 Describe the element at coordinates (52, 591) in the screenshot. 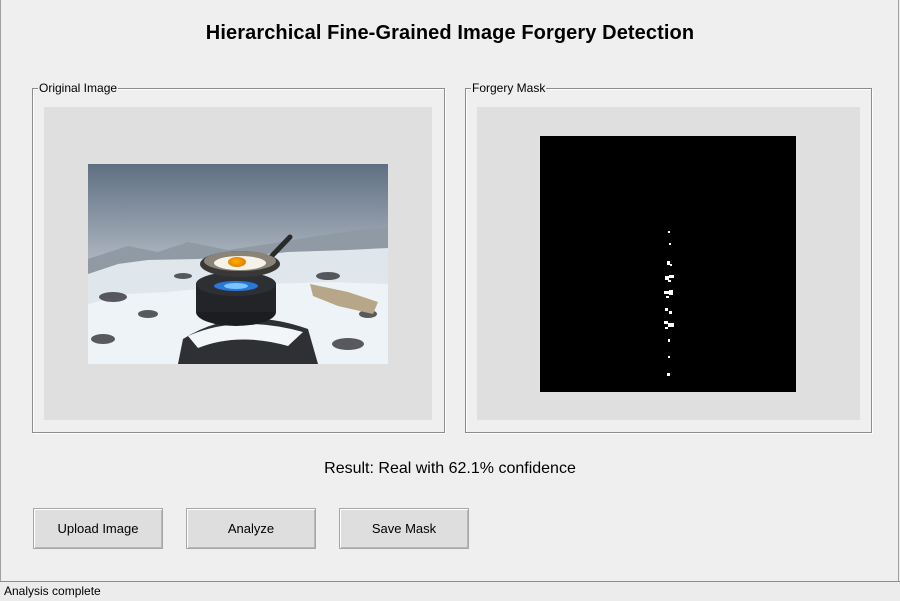

I see `status-text: Analysis complete` at that location.